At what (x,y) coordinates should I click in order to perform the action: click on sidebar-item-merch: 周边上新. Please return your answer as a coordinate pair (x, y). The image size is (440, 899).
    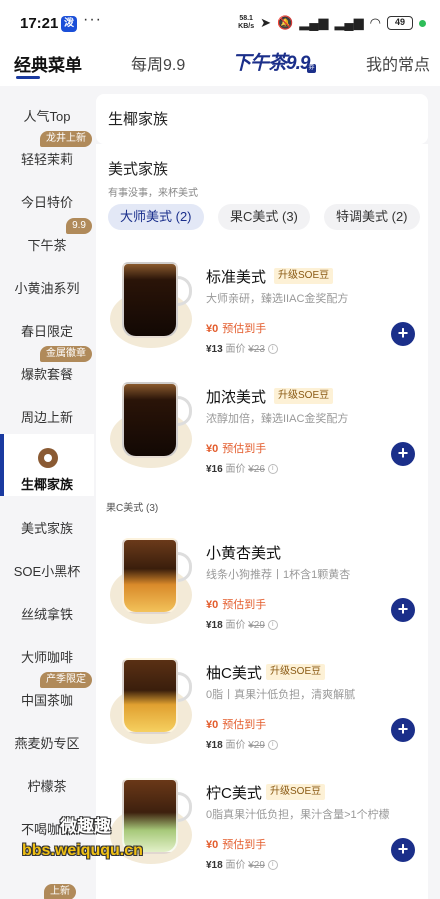
    Looking at the image, I should click on (47, 414).